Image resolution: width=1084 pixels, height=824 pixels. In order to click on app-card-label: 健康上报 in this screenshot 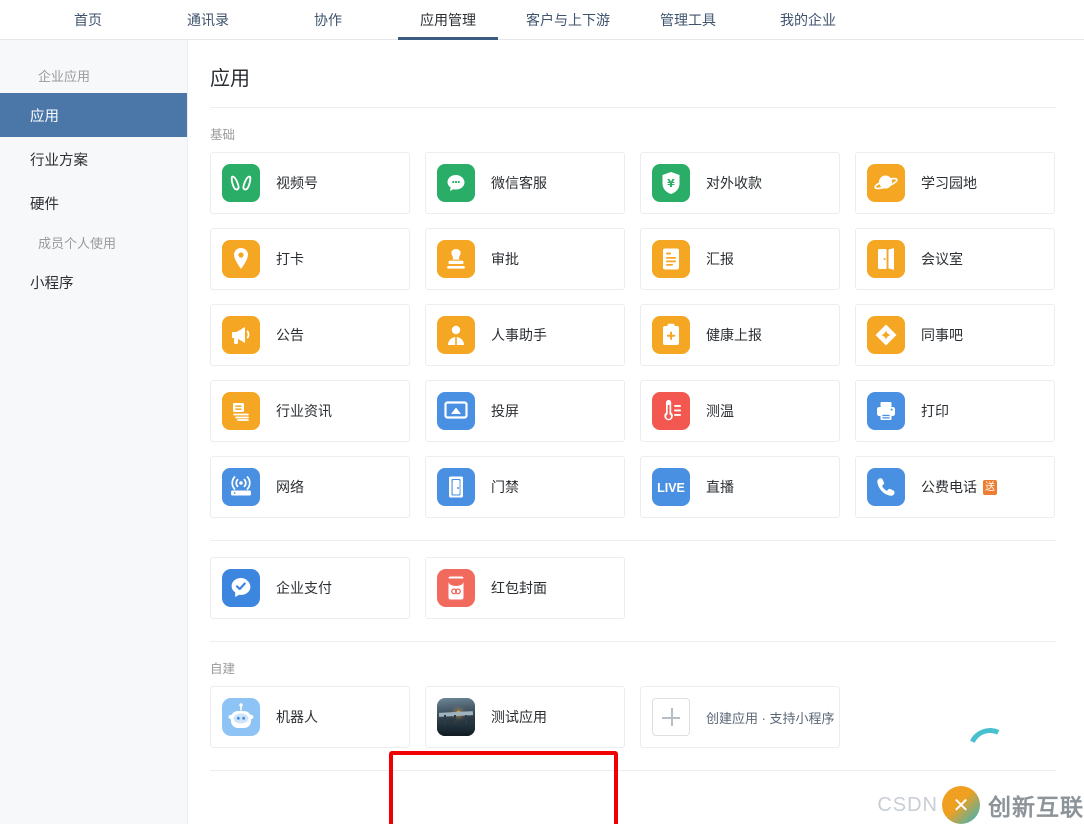, I will do `click(734, 335)`.